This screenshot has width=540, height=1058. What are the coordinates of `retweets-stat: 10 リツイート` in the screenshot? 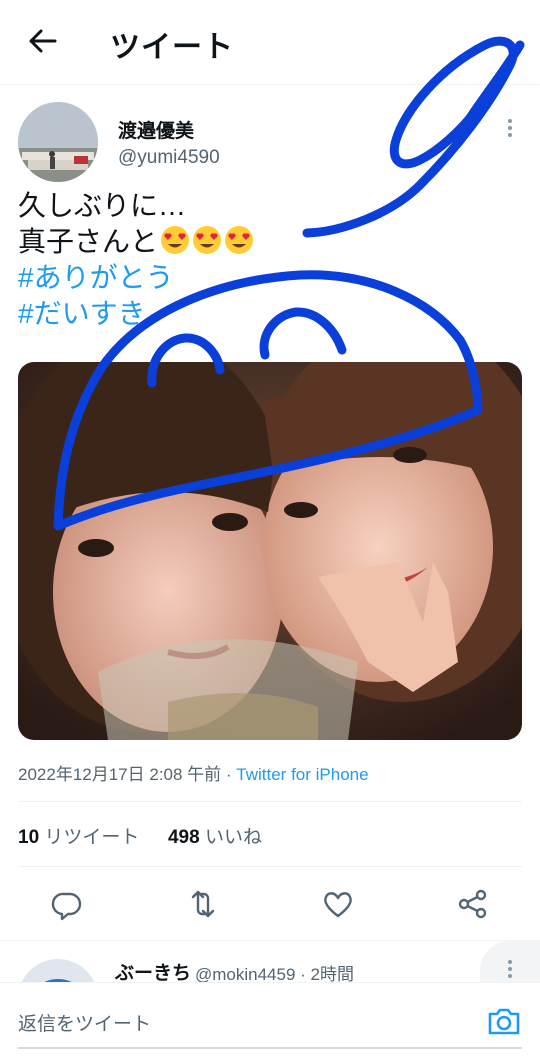 It's located at (78, 837).